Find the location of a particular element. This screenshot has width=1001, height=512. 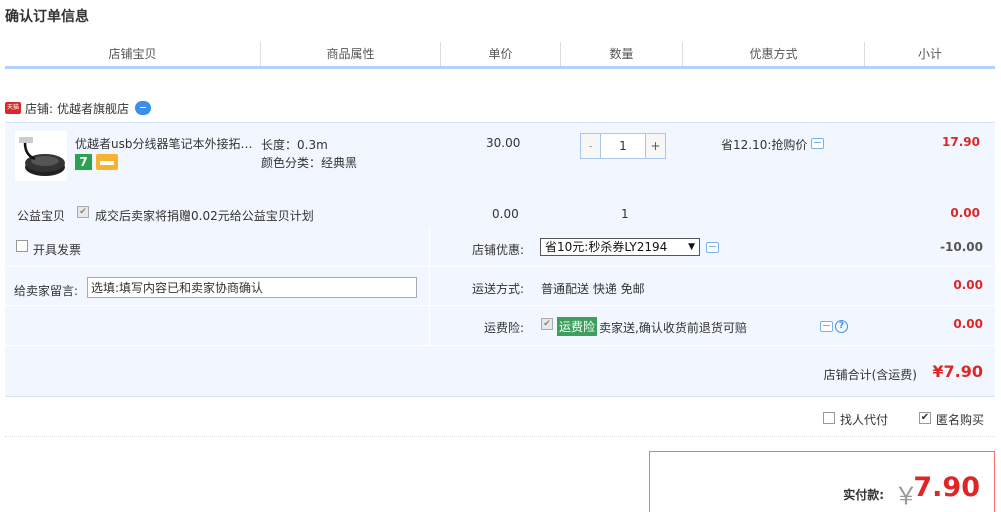

coupon-selected-value: 省10元:秒杀券LY2194 is located at coordinates (606, 247).